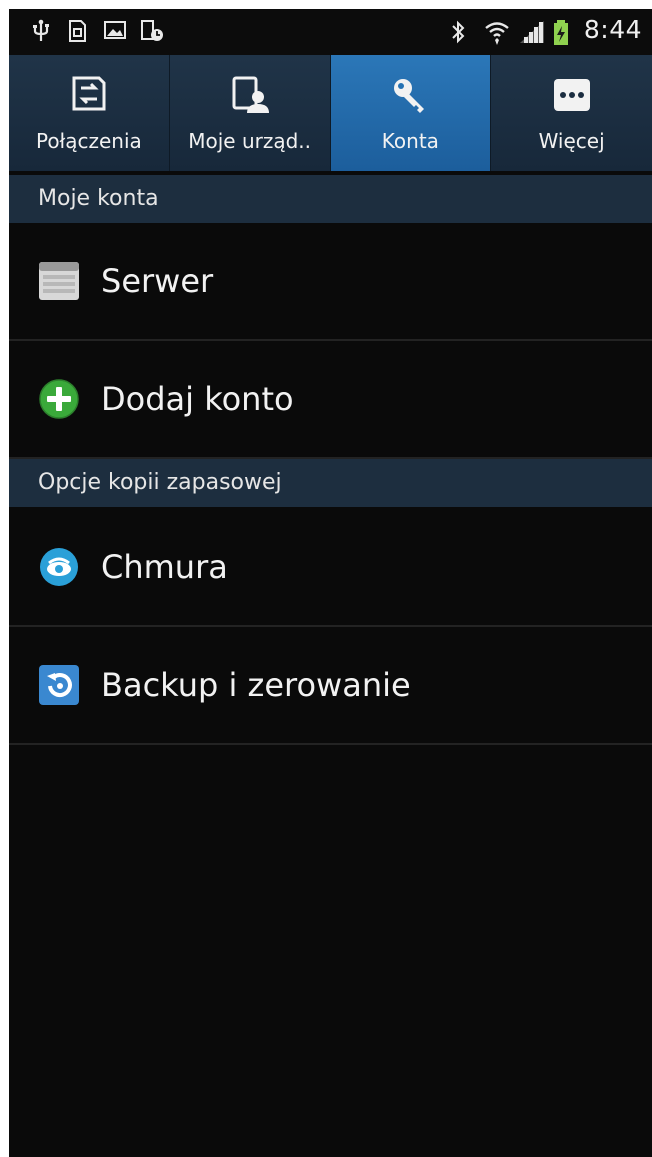 This screenshot has width=652, height=1157. What do you see at coordinates (59, 399) in the screenshot?
I see `add-icon` at bounding box center [59, 399].